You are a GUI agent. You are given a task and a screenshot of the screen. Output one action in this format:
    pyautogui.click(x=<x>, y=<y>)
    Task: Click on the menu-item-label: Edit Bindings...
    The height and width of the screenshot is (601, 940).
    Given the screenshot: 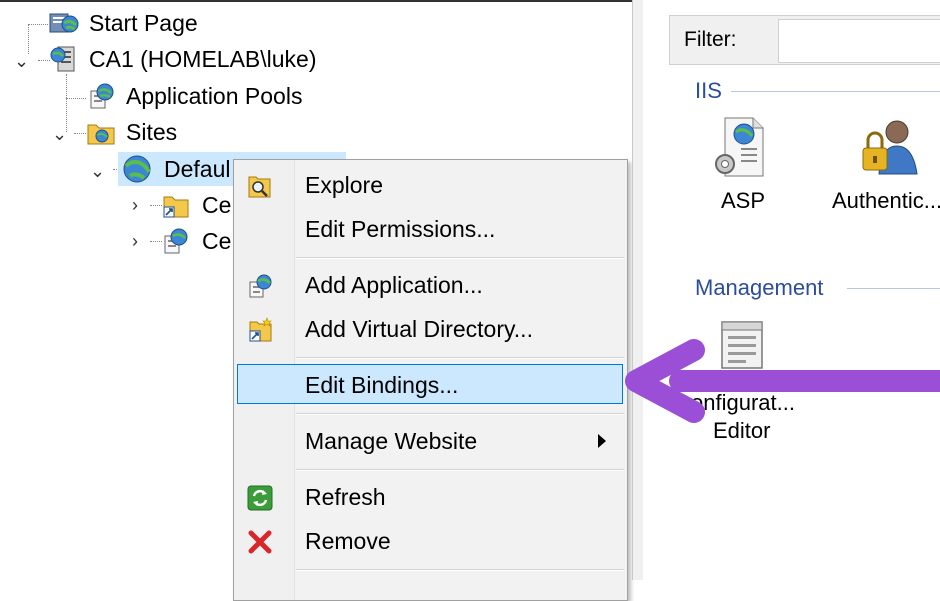 What is the action you would take?
    pyautogui.click(x=382, y=385)
    